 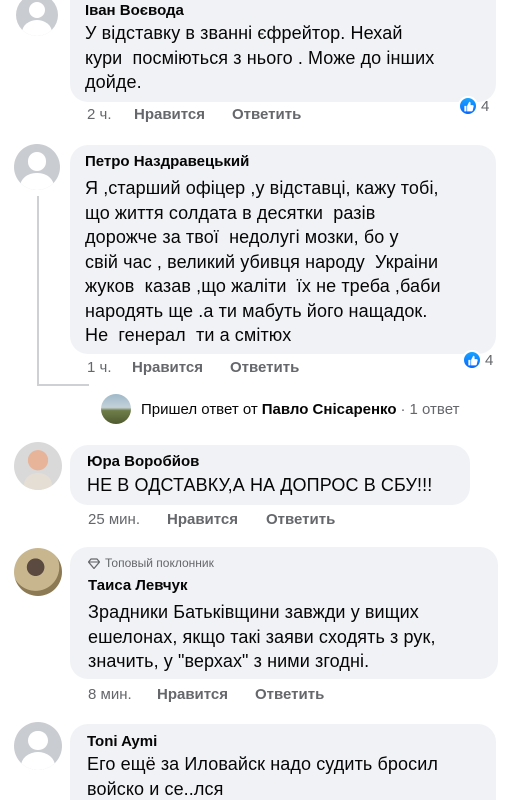 What do you see at coordinates (329, 409) in the screenshot?
I see `replier-name: Павло Снісаренко` at bounding box center [329, 409].